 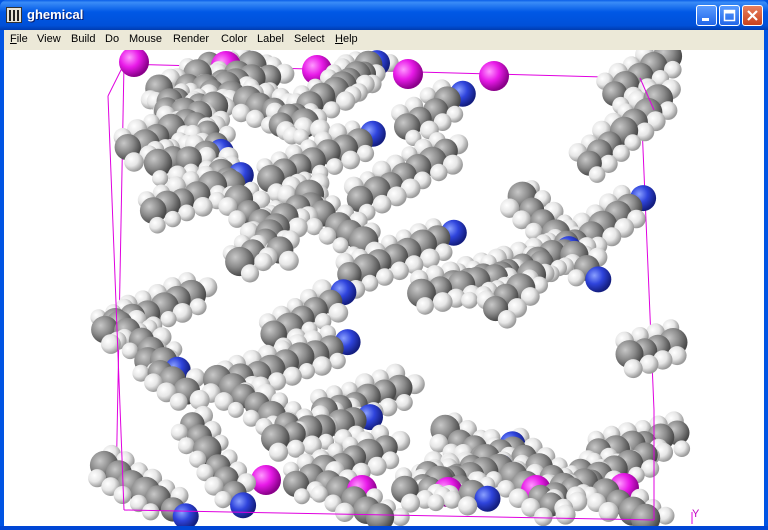 What do you see at coordinates (191, 39) in the screenshot?
I see `menu-render: Render` at bounding box center [191, 39].